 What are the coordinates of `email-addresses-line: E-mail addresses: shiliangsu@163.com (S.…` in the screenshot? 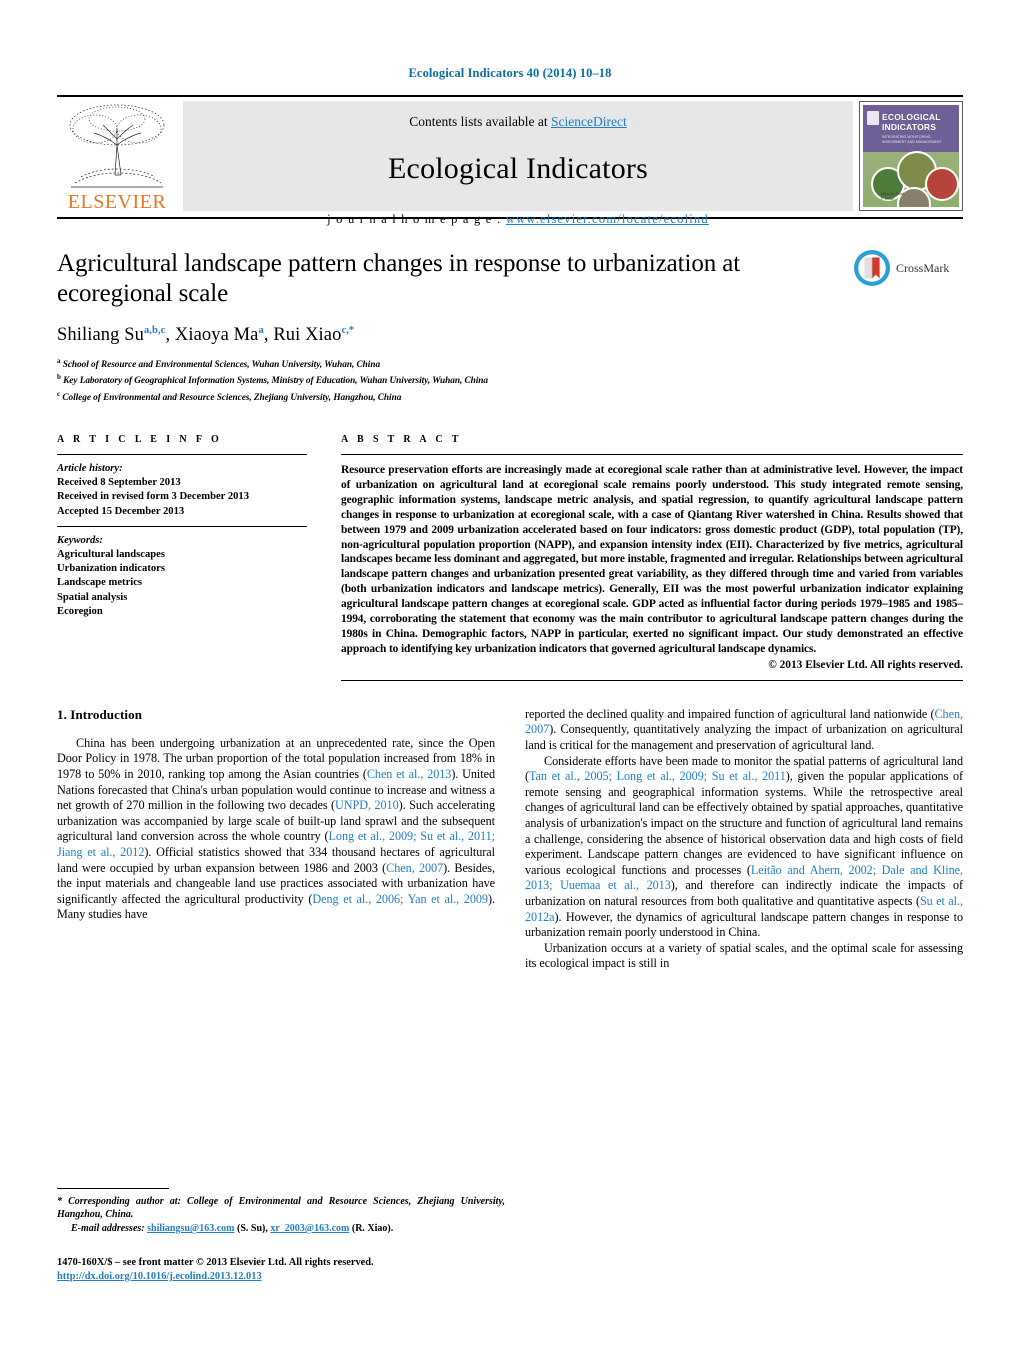 It's located at (281, 1228).